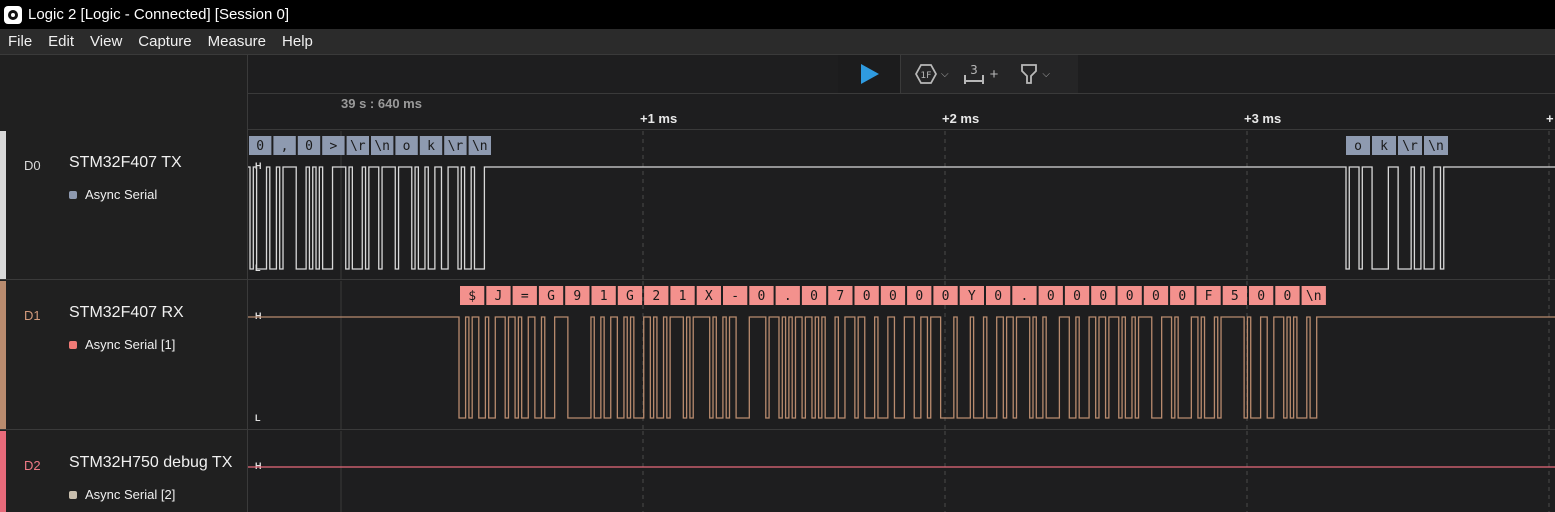 Image resolution: width=1555 pixels, height=512 pixels. What do you see at coordinates (971, 295) in the screenshot?
I see `decoded-frame: Y` at bounding box center [971, 295].